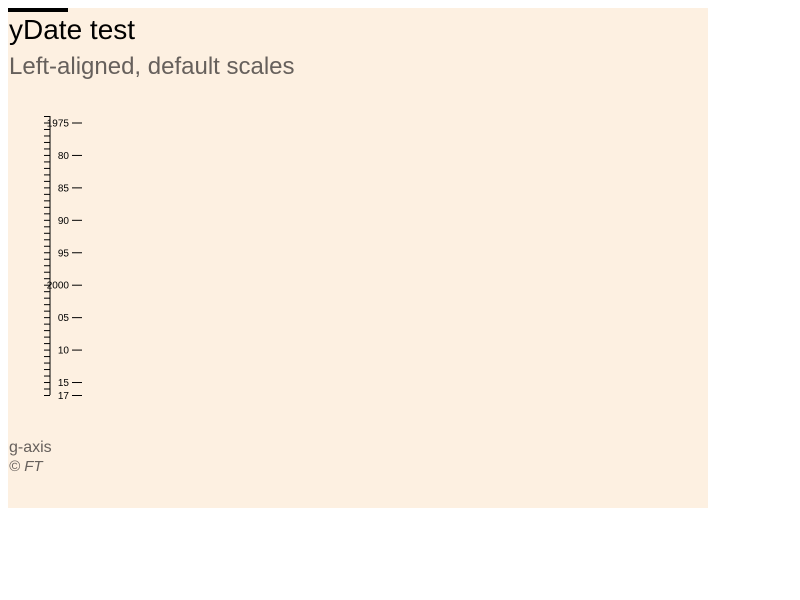 Image resolution: width=800 pixels, height=600 pixels. I want to click on y-date-axis: 1975 80 85 90 95 2000 05 10 15 17, so click(63, 259).